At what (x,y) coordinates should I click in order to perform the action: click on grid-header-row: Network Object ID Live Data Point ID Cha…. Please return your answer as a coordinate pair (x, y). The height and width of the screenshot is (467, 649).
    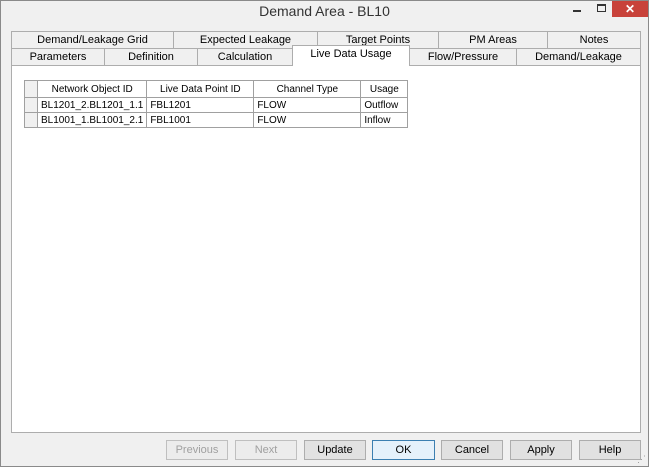
    Looking at the image, I should click on (216, 89).